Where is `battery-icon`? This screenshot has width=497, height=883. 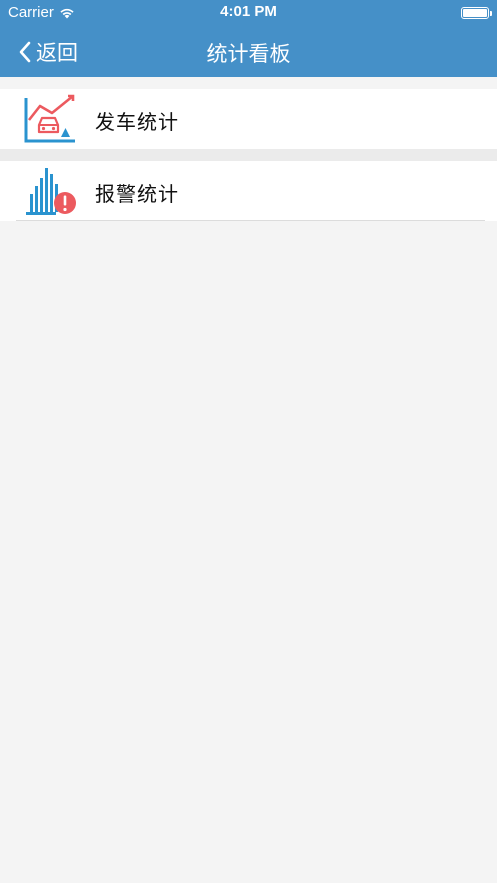 battery-icon is located at coordinates (476, 13).